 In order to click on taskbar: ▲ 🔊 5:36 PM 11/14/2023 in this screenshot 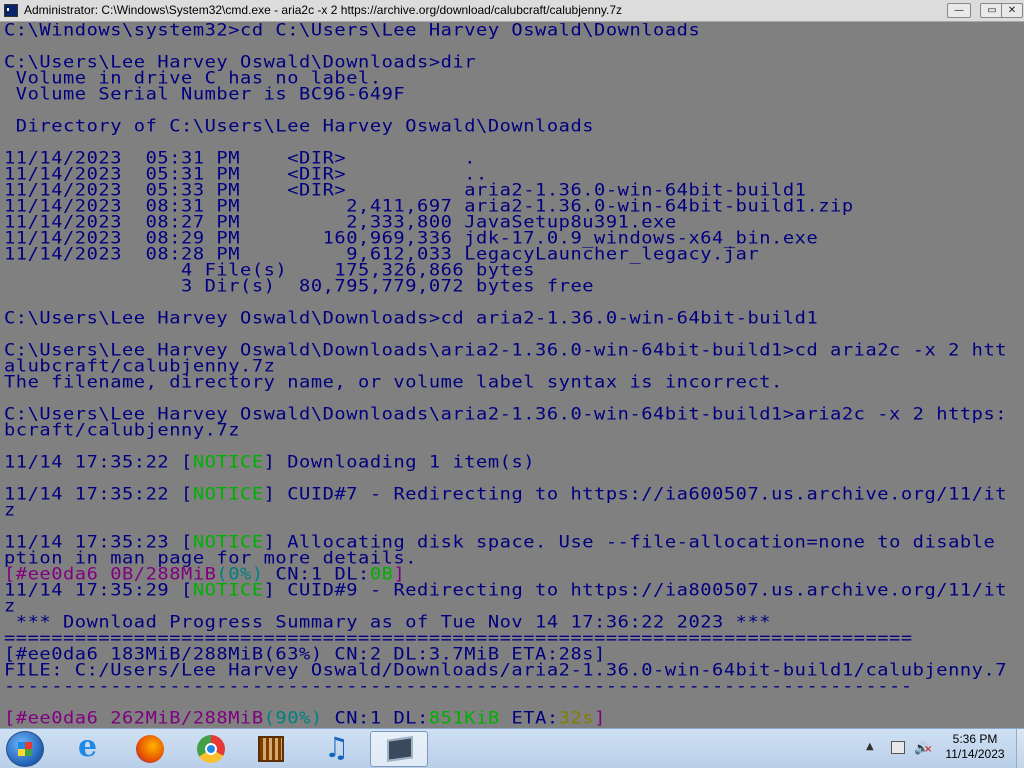, I will do `click(512, 748)`.